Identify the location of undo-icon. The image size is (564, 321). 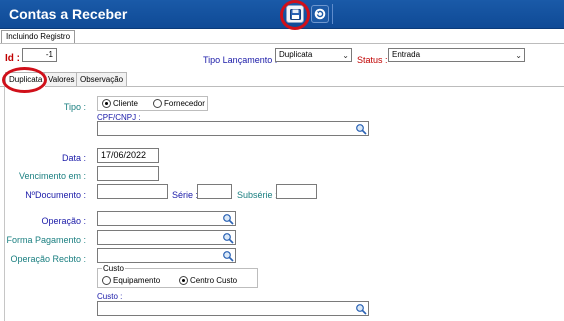
(320, 14).